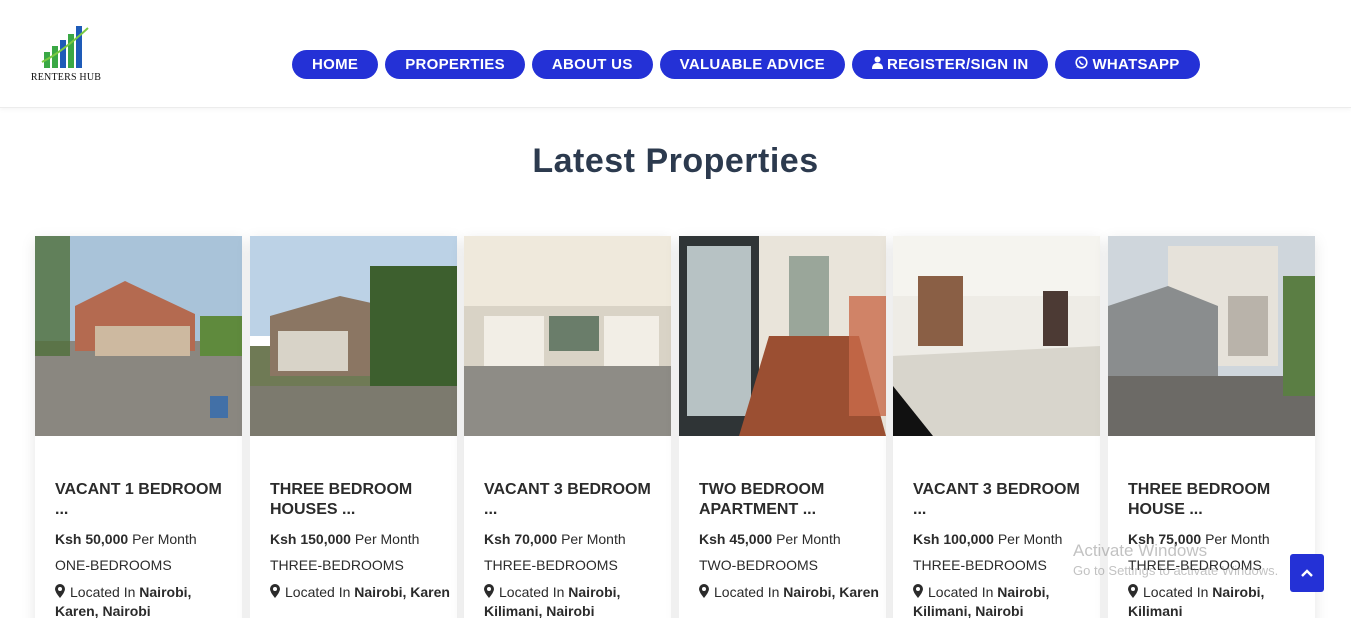 The image size is (1351, 618). I want to click on property-price: Ksh 45,000 Per Month, so click(770, 539).